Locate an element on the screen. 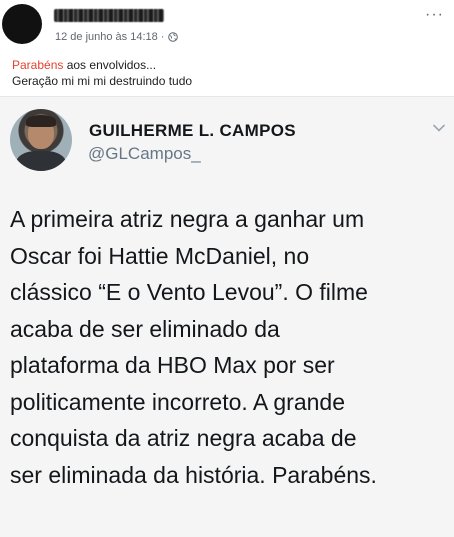 The width and height of the screenshot is (454, 537). author-avatar is located at coordinates (22, 24).